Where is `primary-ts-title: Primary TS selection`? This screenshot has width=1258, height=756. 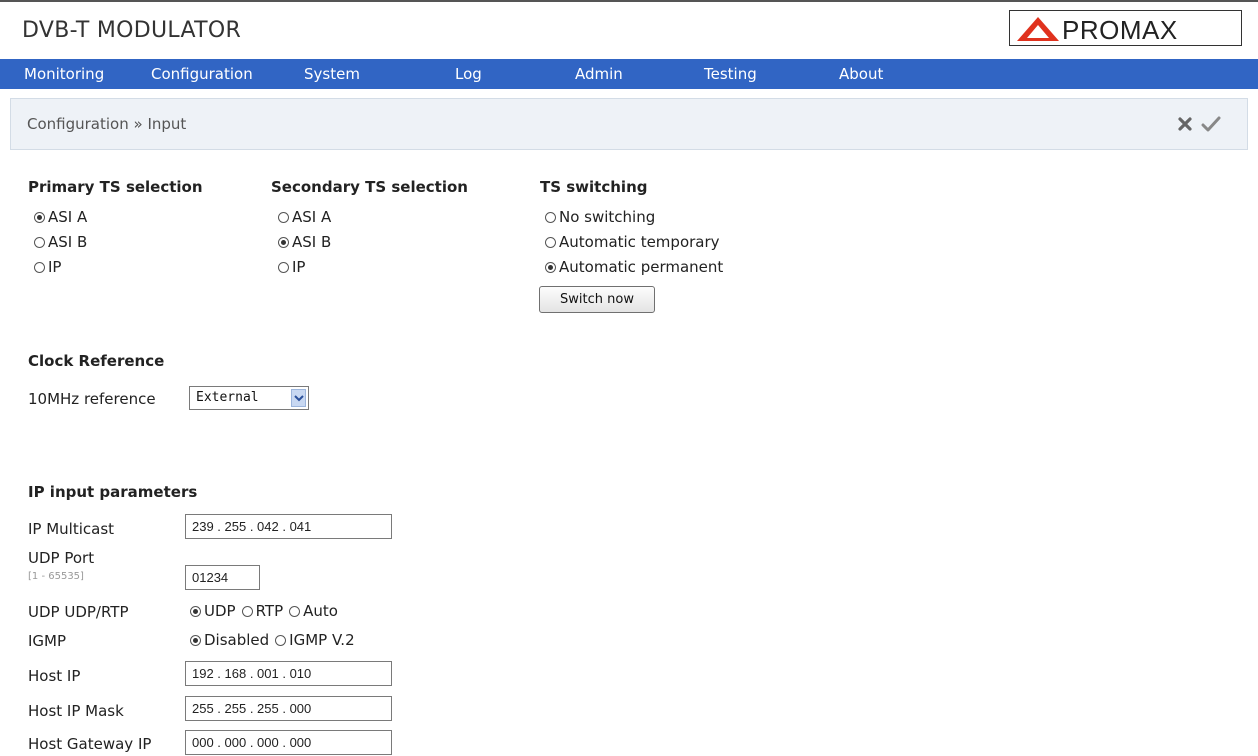 primary-ts-title: Primary TS selection is located at coordinates (115, 187).